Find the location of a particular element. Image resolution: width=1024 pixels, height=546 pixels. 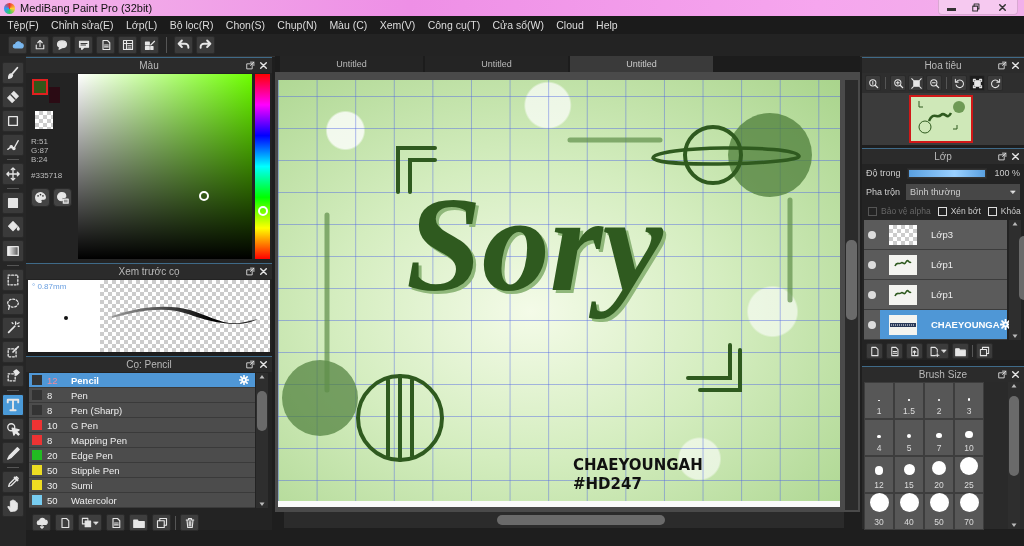

menu-item: Help is located at coordinates (606, 25).